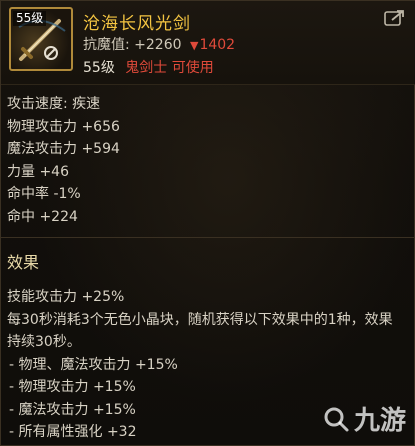 The height and width of the screenshot is (446, 415). I want to click on effect-title: 效果, so click(23, 262).